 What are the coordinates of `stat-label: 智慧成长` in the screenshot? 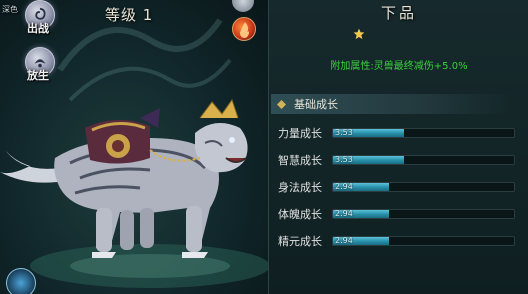 It's located at (300, 160).